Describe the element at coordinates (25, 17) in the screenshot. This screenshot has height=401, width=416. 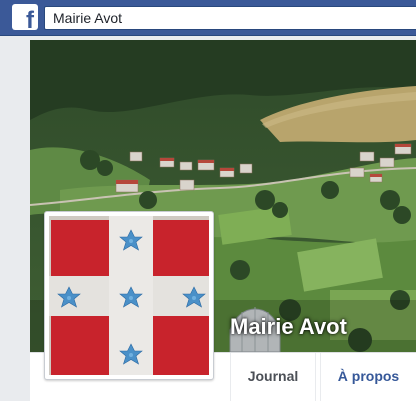
I see `facebook-logo-icon: f` at that location.